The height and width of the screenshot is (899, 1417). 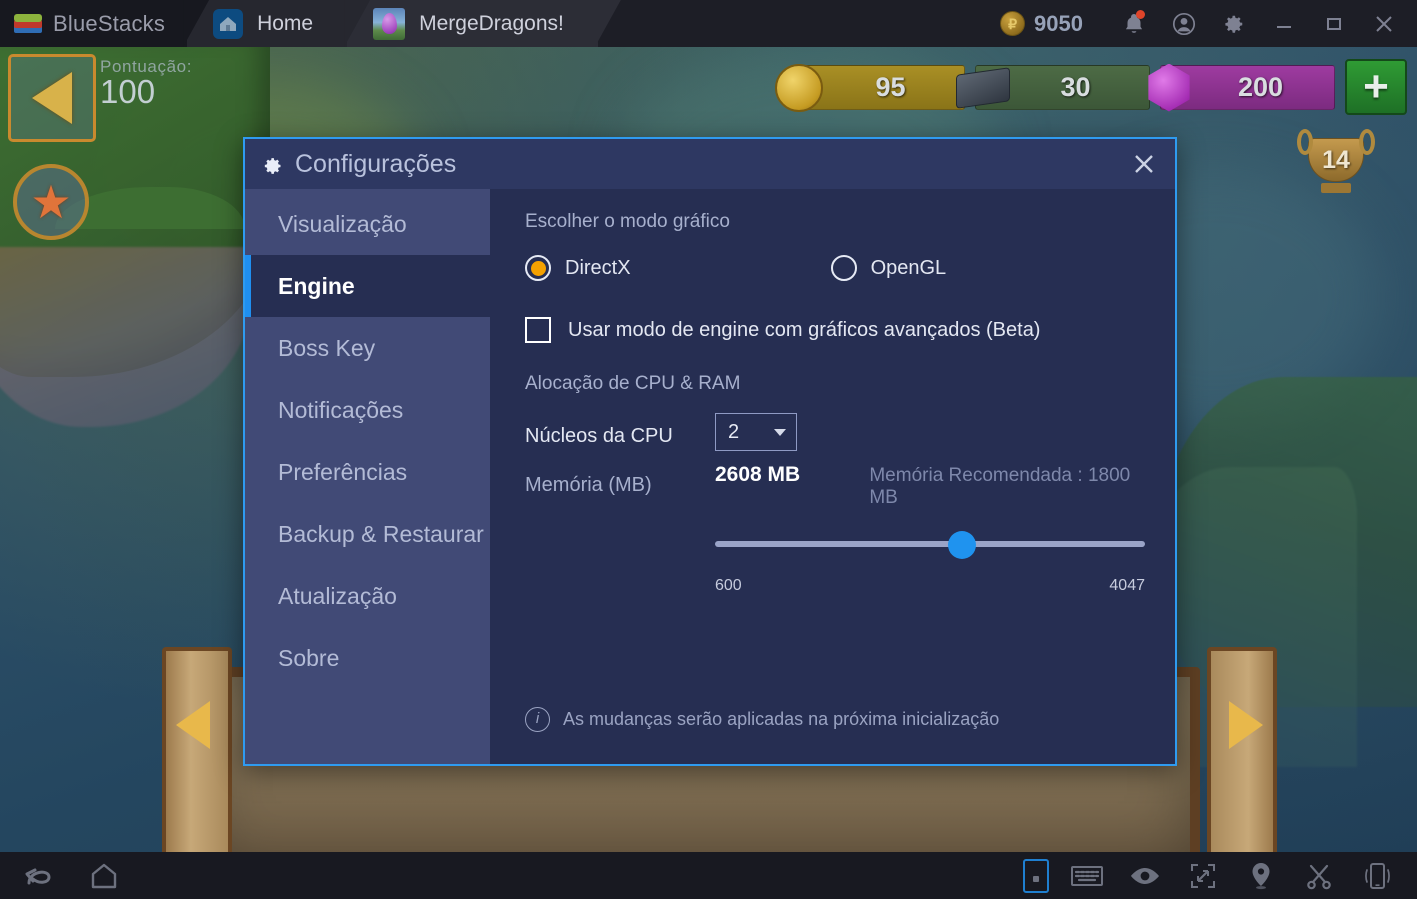 What do you see at coordinates (633, 383) in the screenshot?
I see `cpu-ram-allocation-label: Alocação de CPU & RAM` at bounding box center [633, 383].